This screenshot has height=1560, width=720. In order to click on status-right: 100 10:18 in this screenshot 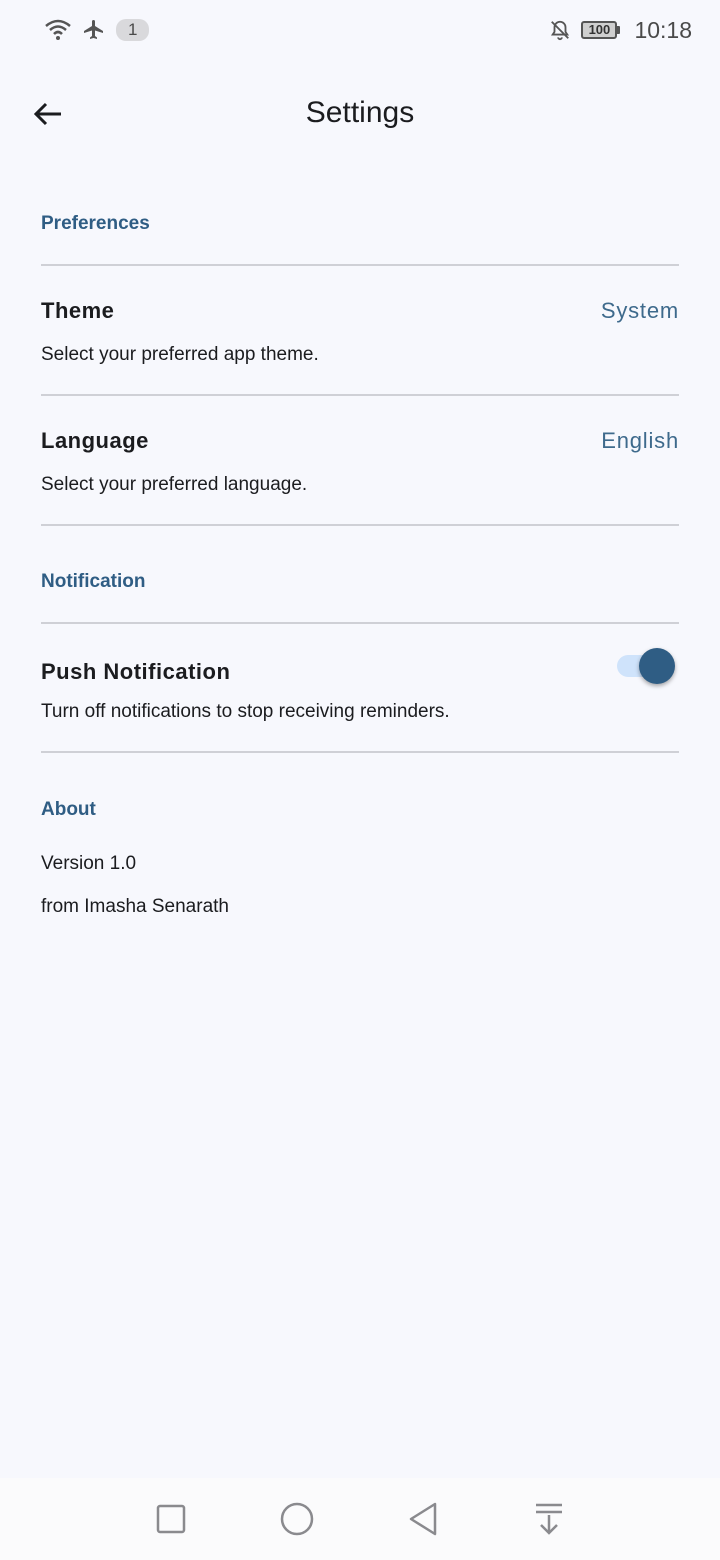, I will do `click(620, 30)`.